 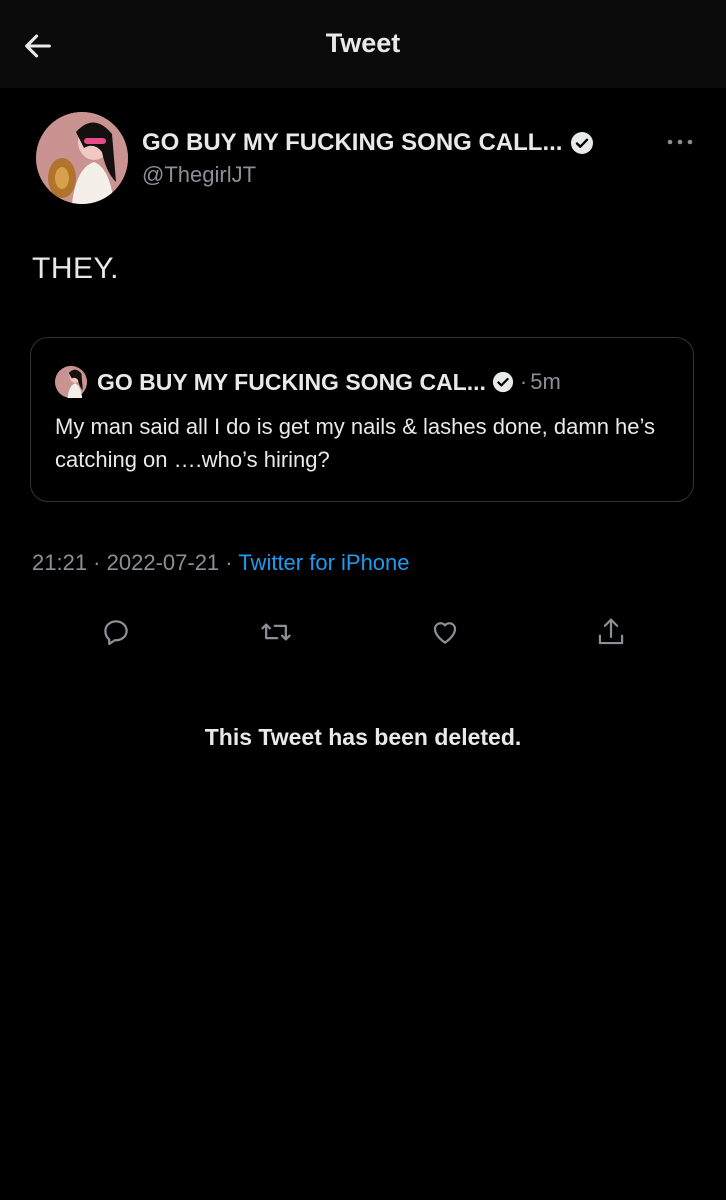 I want to click on share-icon, so click(x=611, y=631).